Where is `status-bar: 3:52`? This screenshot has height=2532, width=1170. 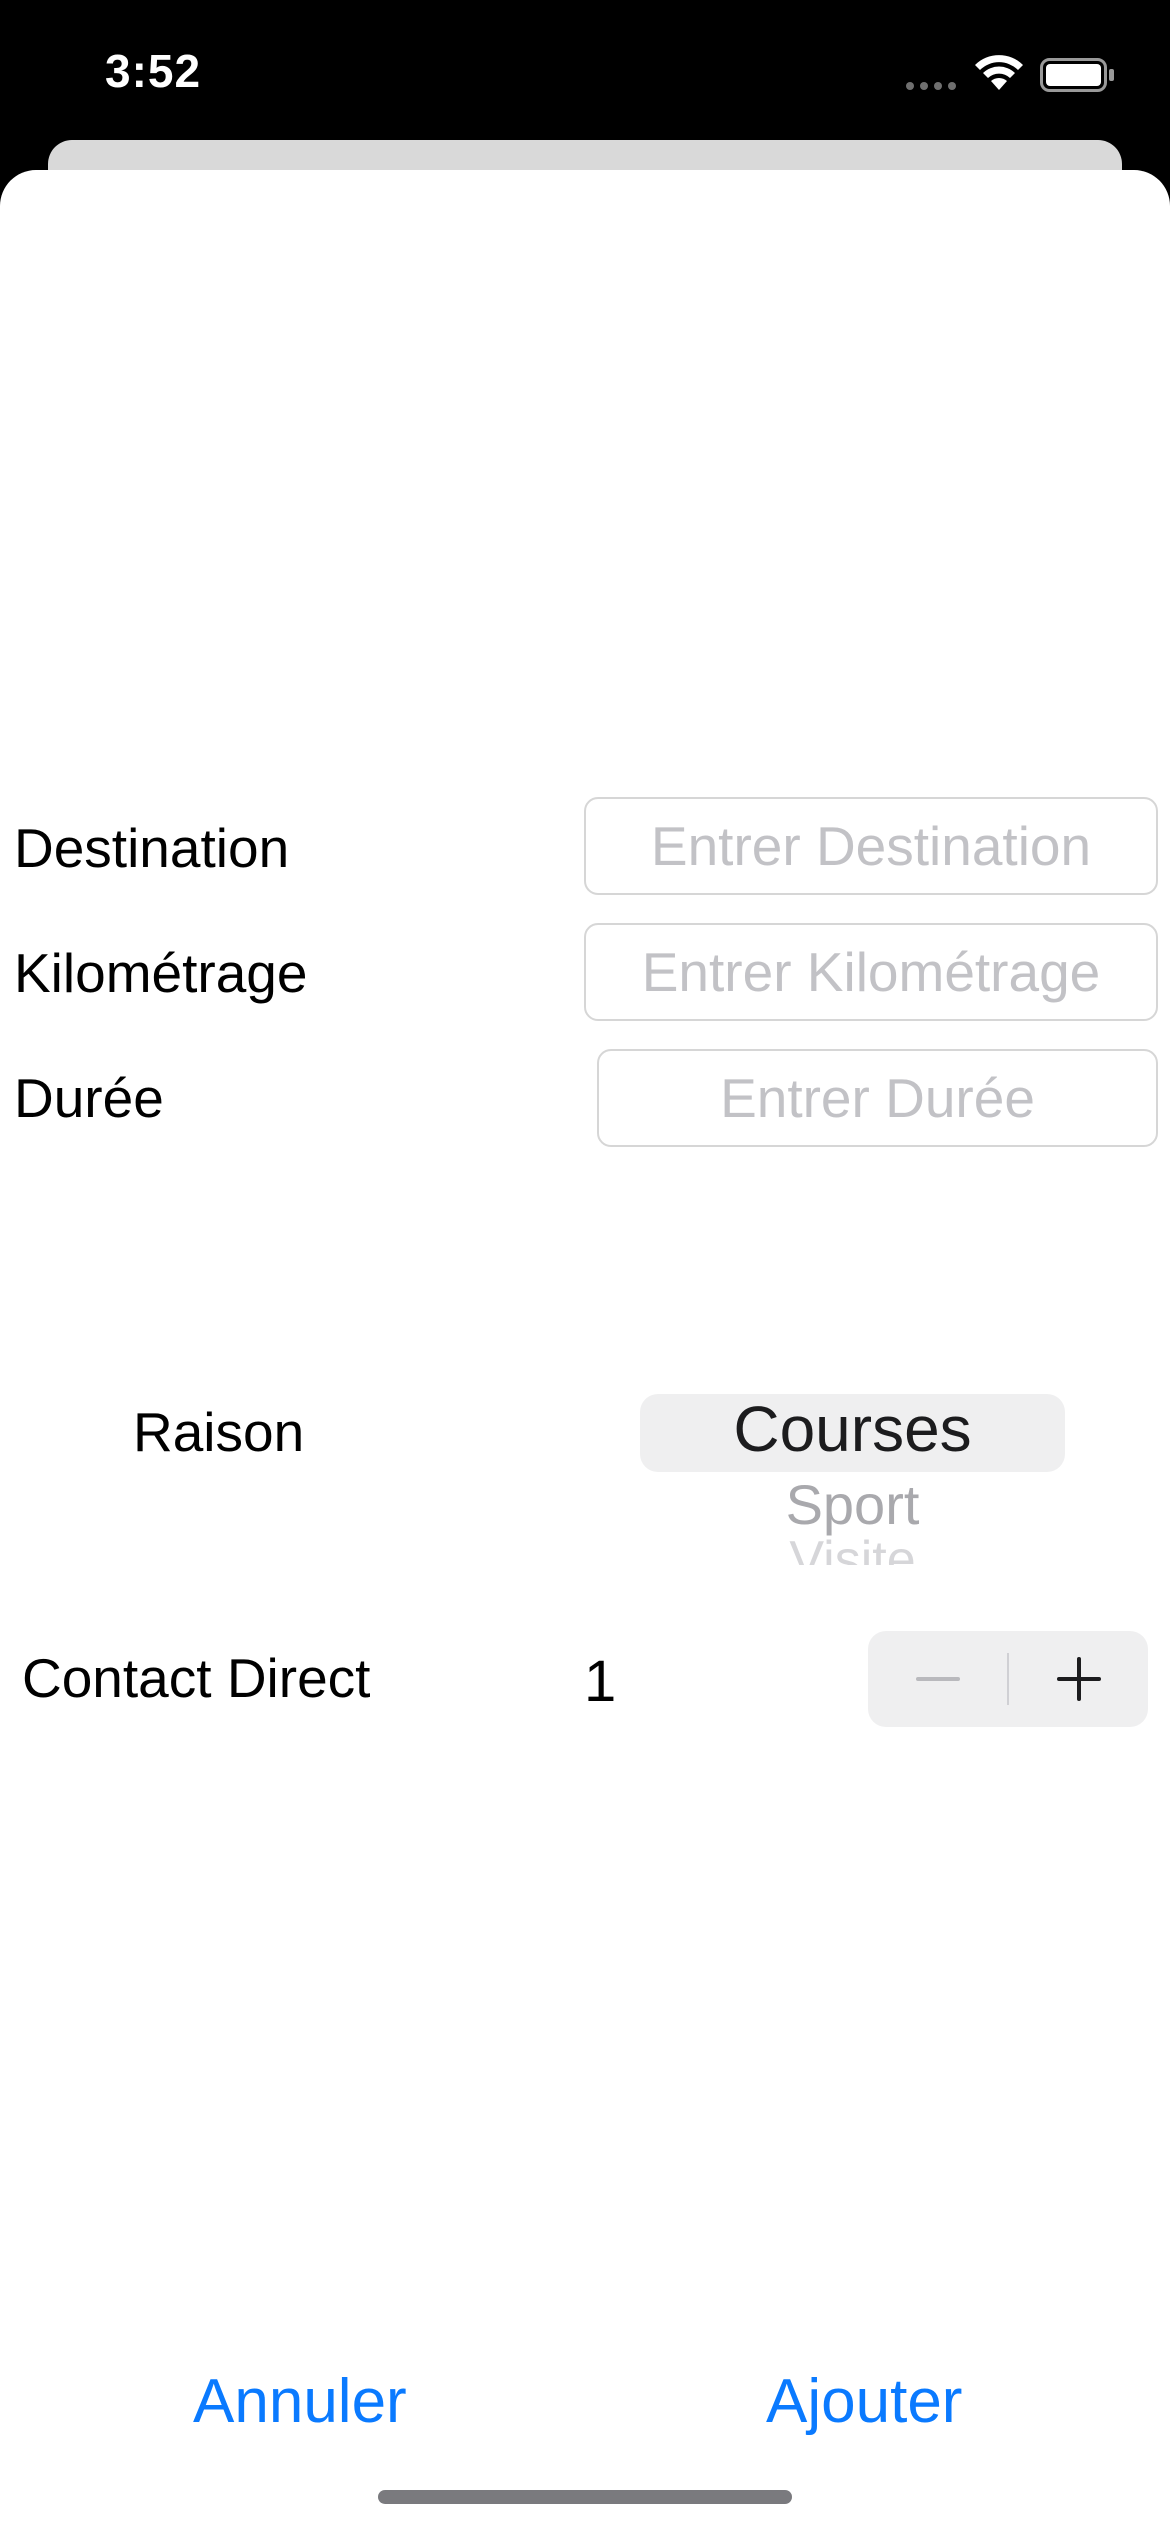
status-bar: 3:52 is located at coordinates (585, 80).